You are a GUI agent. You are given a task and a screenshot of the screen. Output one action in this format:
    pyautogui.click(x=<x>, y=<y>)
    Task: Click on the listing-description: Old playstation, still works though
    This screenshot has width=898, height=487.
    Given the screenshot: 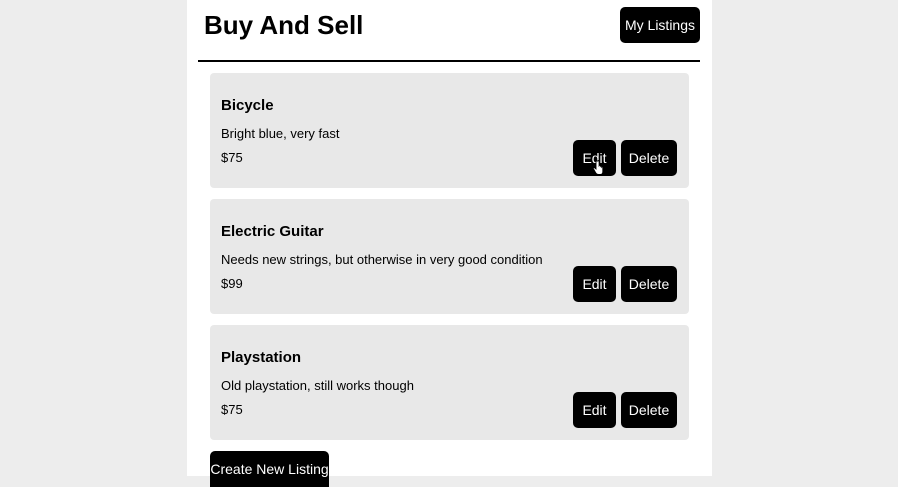 What is the action you would take?
    pyautogui.click(x=317, y=385)
    